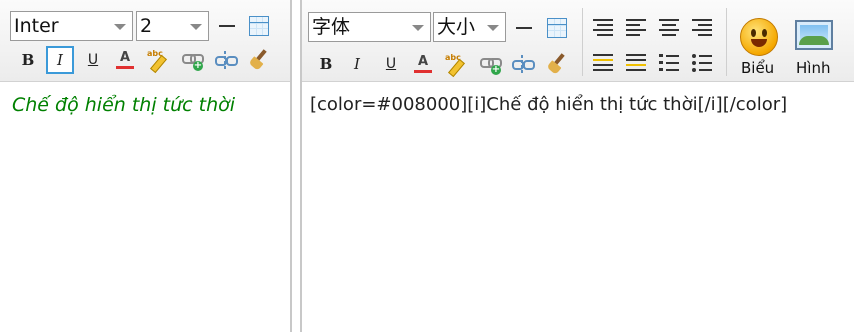 Image resolution: width=854 pixels, height=332 pixels. I want to click on font-size-select: 2, so click(172, 26).